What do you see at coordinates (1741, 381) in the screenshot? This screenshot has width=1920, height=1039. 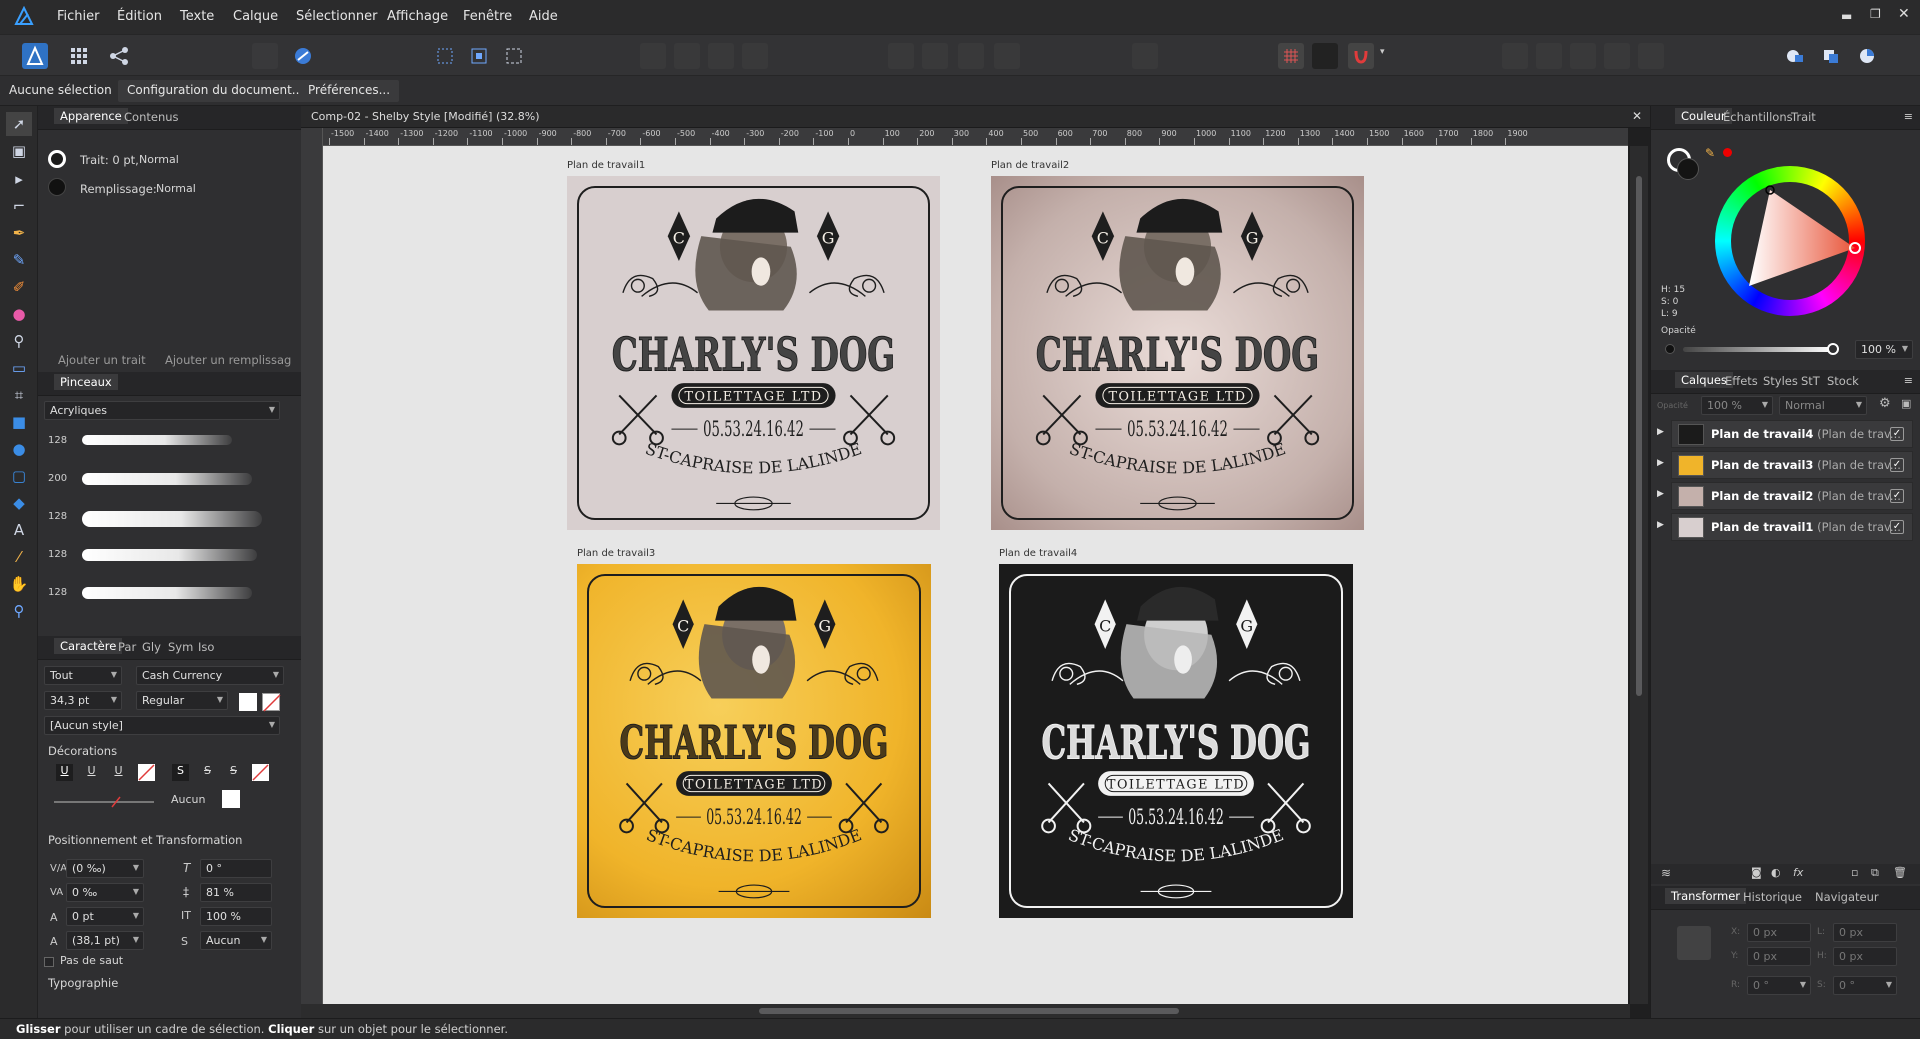 I see `tab-effects: Effets` at bounding box center [1741, 381].